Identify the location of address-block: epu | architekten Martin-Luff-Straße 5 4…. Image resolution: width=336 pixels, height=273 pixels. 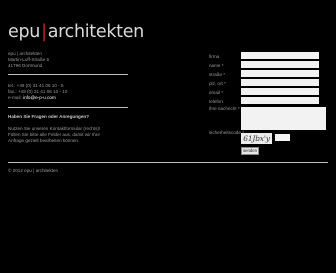
(28, 60).